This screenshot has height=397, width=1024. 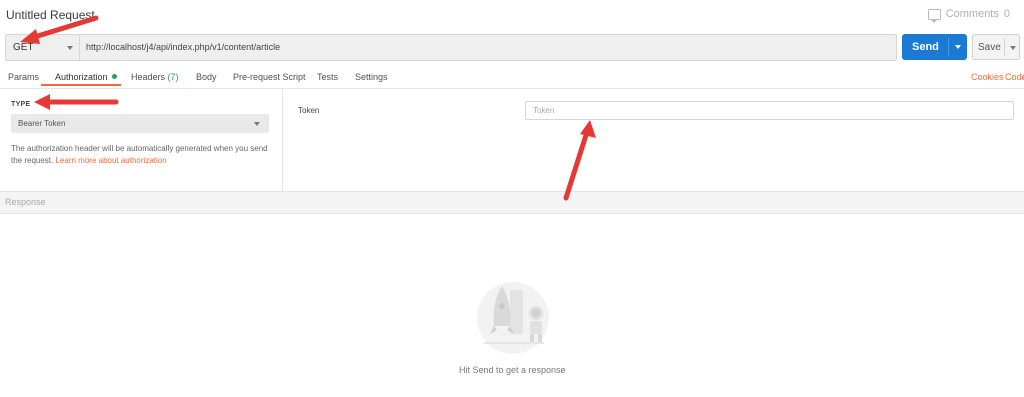 I want to click on tab-tests: Tests, so click(x=327, y=77).